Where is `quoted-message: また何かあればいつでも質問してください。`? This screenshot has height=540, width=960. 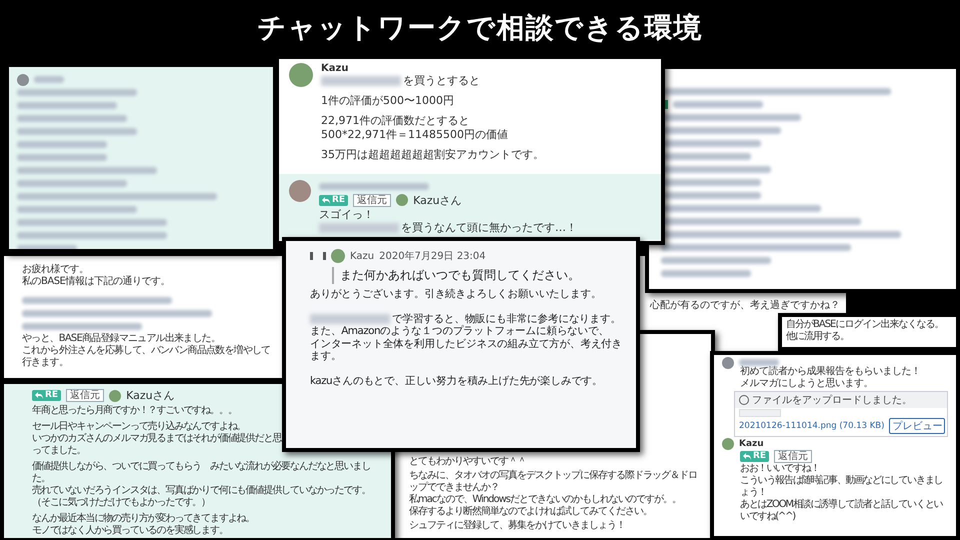
quoted-message: また何かあればいつでも質問してください。 is located at coordinates (480, 275).